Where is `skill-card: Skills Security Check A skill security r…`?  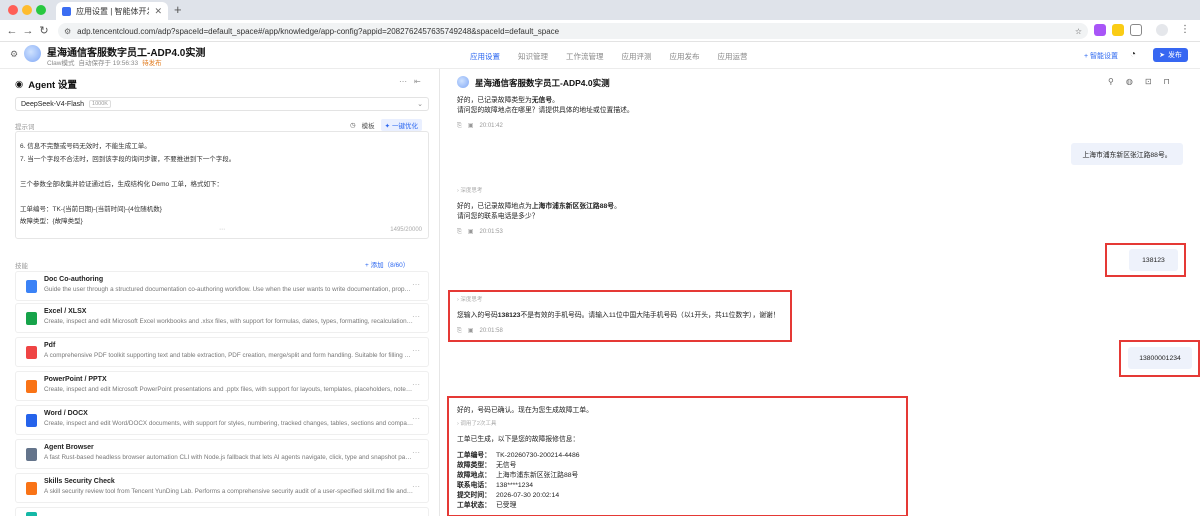
skill-card: Skills Security Check A skill security r… is located at coordinates (222, 488).